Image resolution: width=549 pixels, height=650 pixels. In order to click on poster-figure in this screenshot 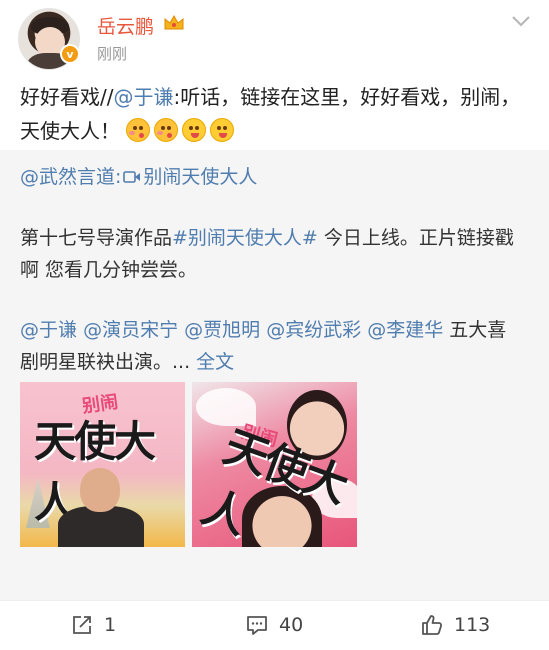, I will do `click(101, 507)`.